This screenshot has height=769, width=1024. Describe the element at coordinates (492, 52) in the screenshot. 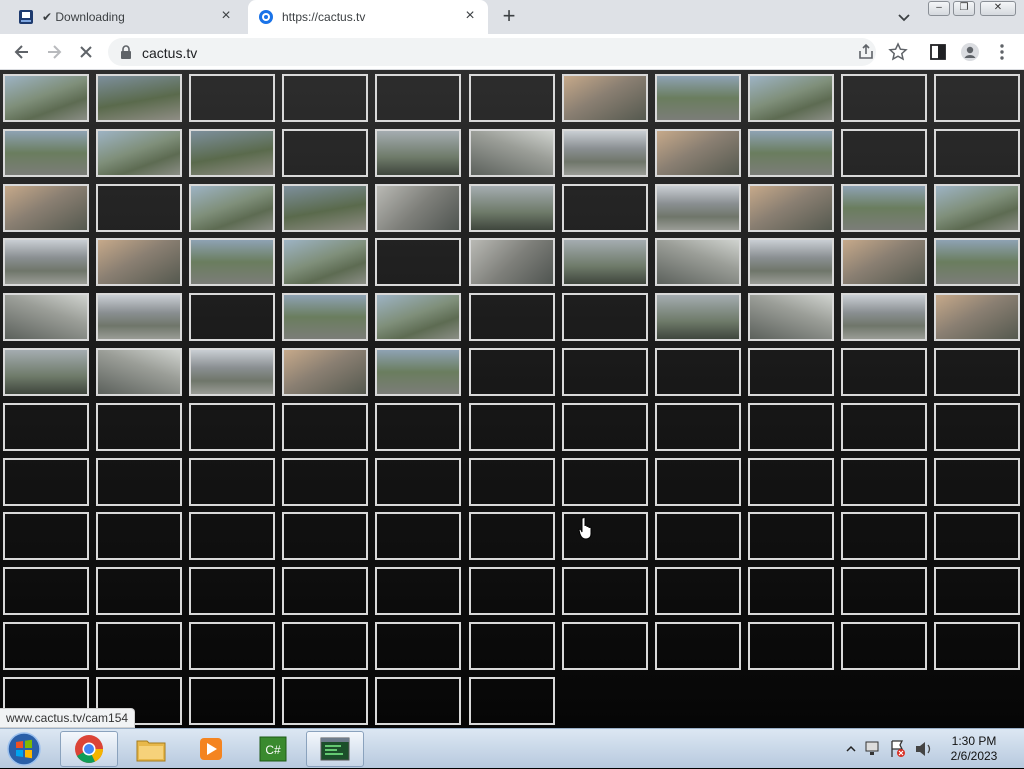

I see `address-bar: cactus.tv` at that location.